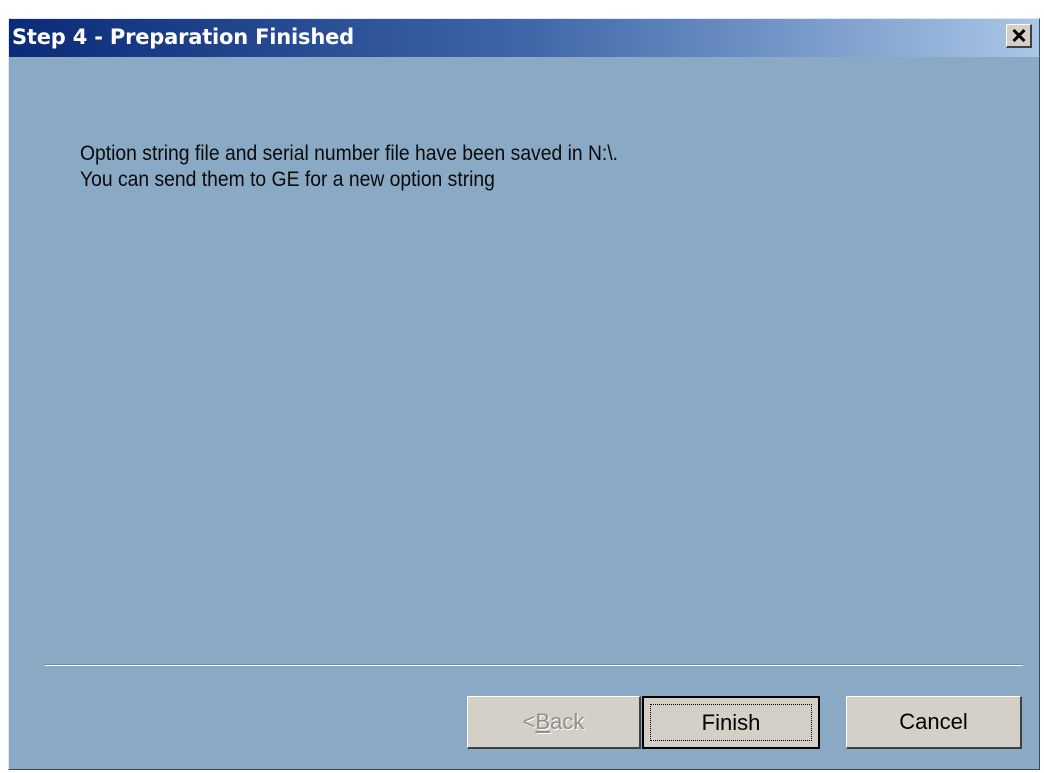 The width and height of the screenshot is (1044, 773). What do you see at coordinates (543, 721) in the screenshot?
I see `back-button-mnemonic: B` at bounding box center [543, 721].